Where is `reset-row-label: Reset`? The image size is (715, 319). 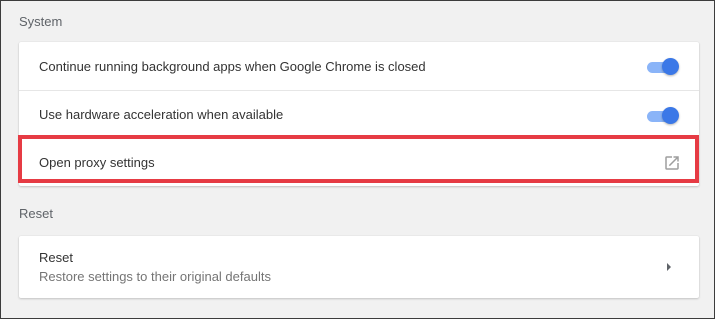 reset-row-label: Reset is located at coordinates (56, 257).